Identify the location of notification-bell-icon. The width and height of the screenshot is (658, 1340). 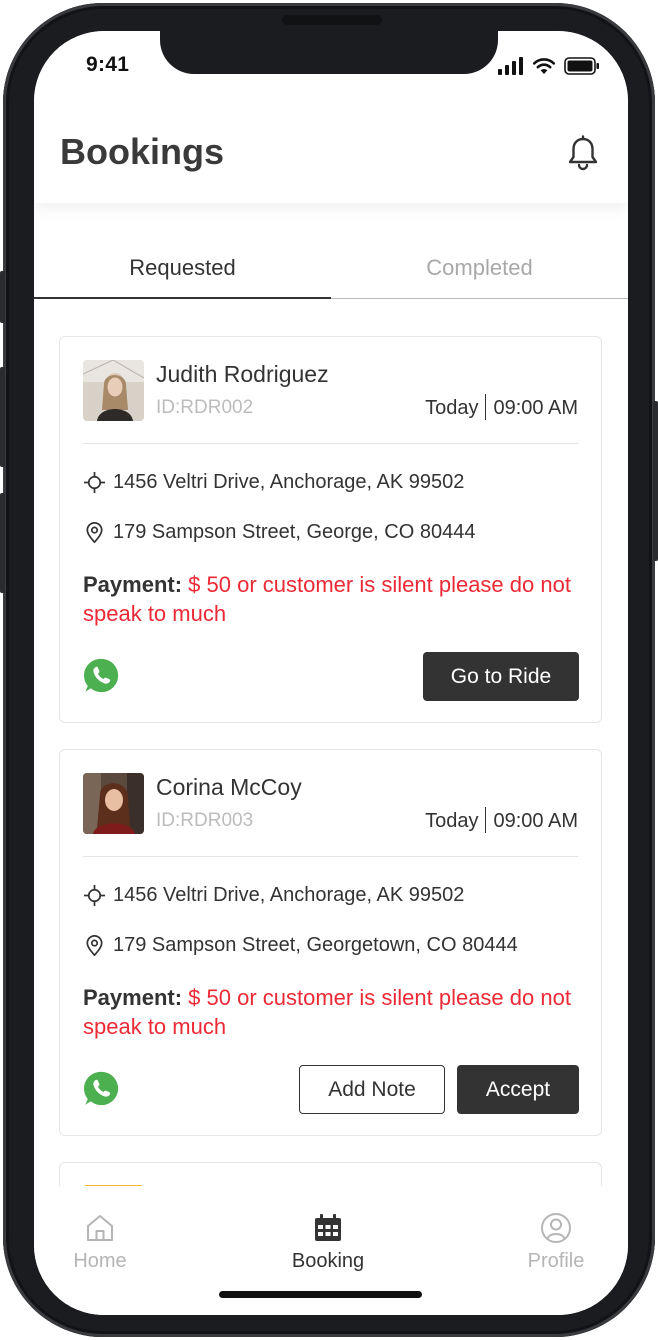
(583, 153).